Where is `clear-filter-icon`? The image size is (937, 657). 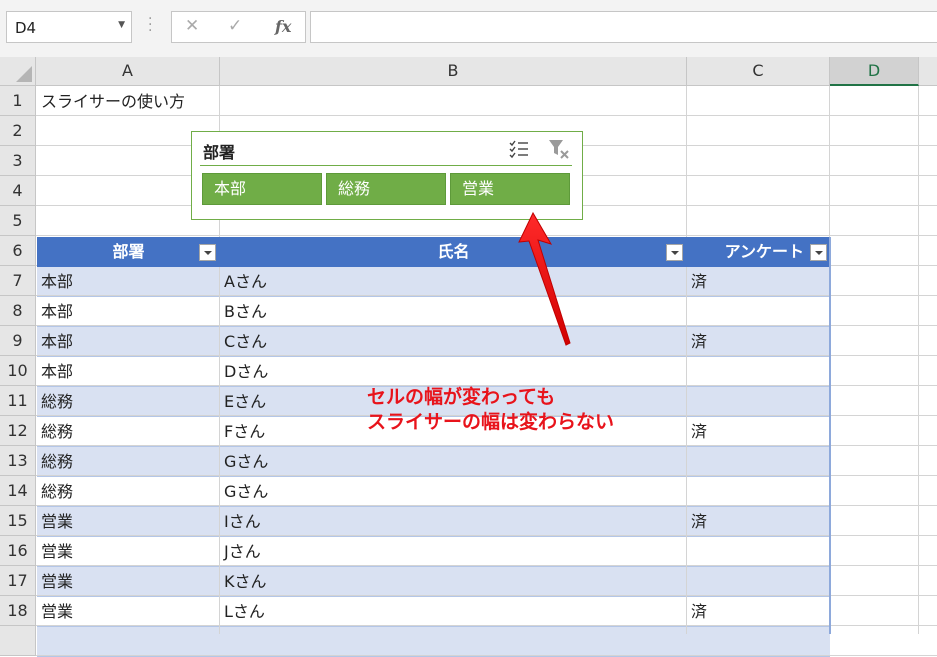 clear-filter-icon is located at coordinates (559, 149).